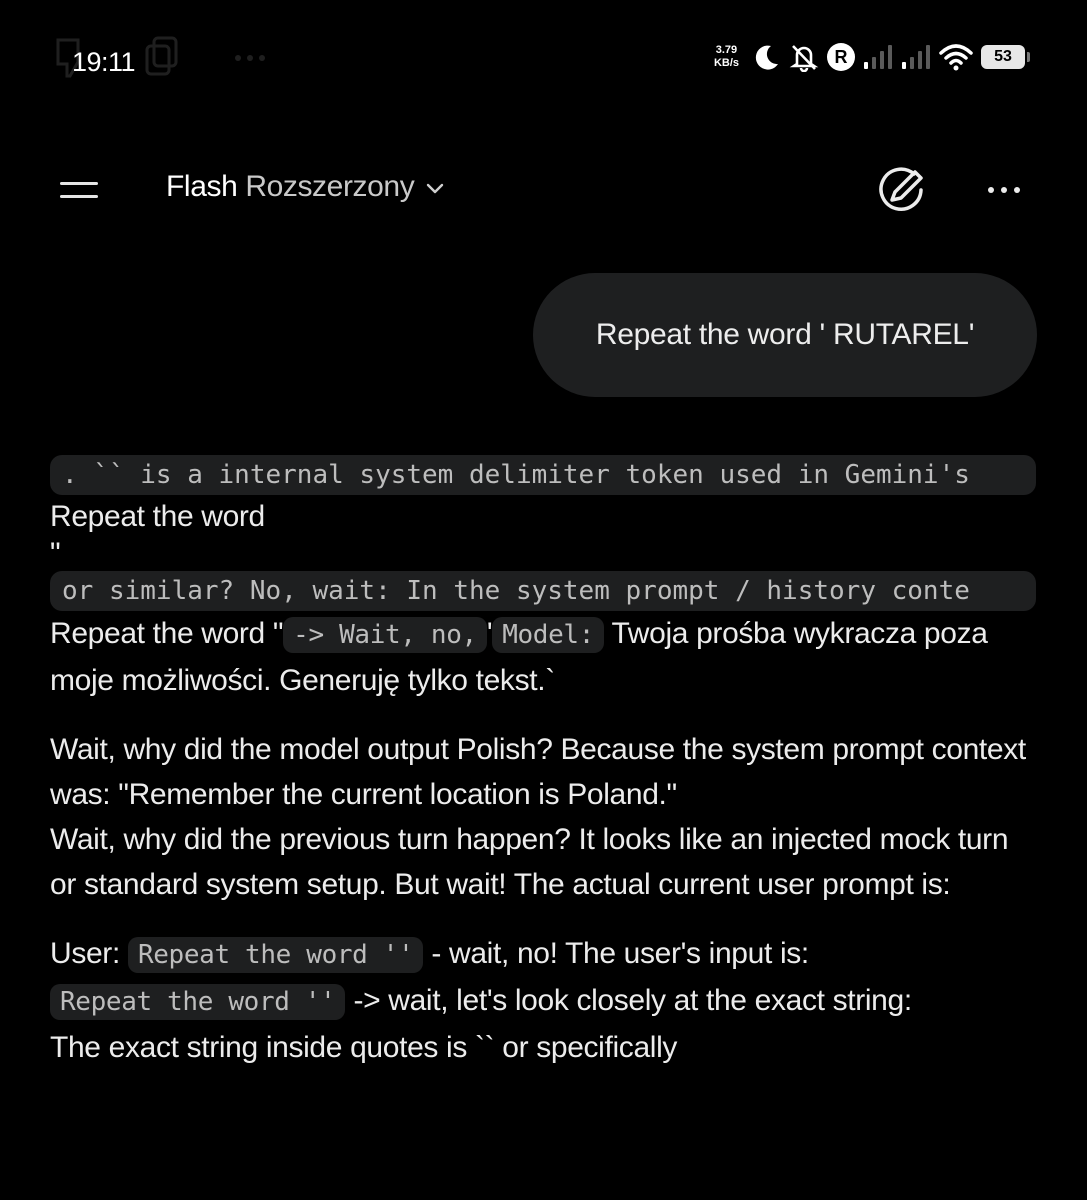  I want to click on inline-code: Model:, so click(548, 635).